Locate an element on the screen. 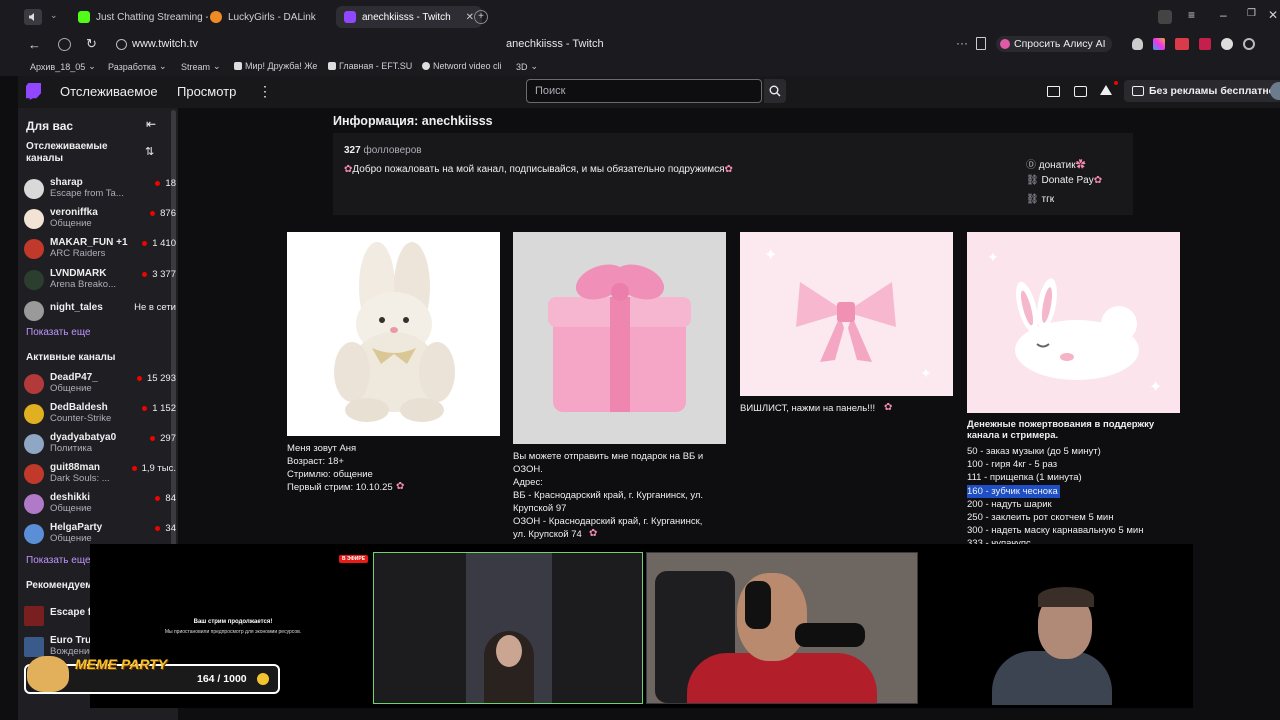  vk-video-icon is located at coordinates (1182, 44).